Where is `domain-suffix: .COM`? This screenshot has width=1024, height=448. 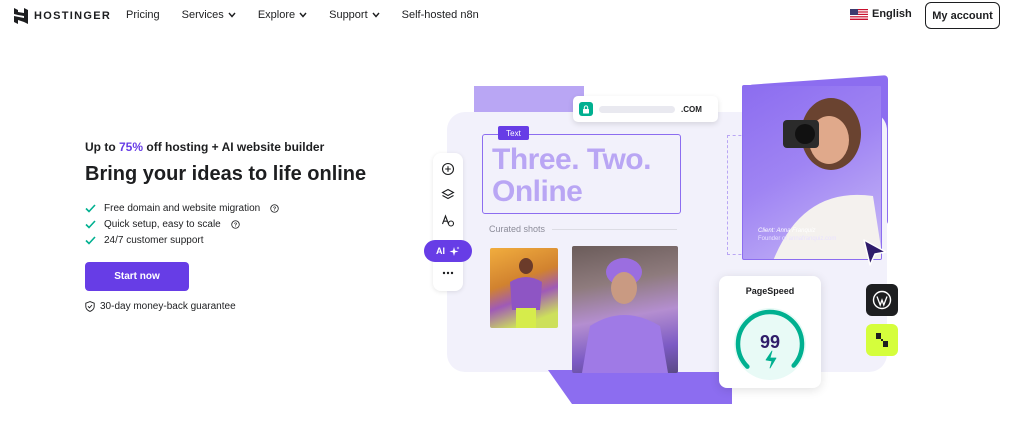
domain-suffix: .COM is located at coordinates (691, 109).